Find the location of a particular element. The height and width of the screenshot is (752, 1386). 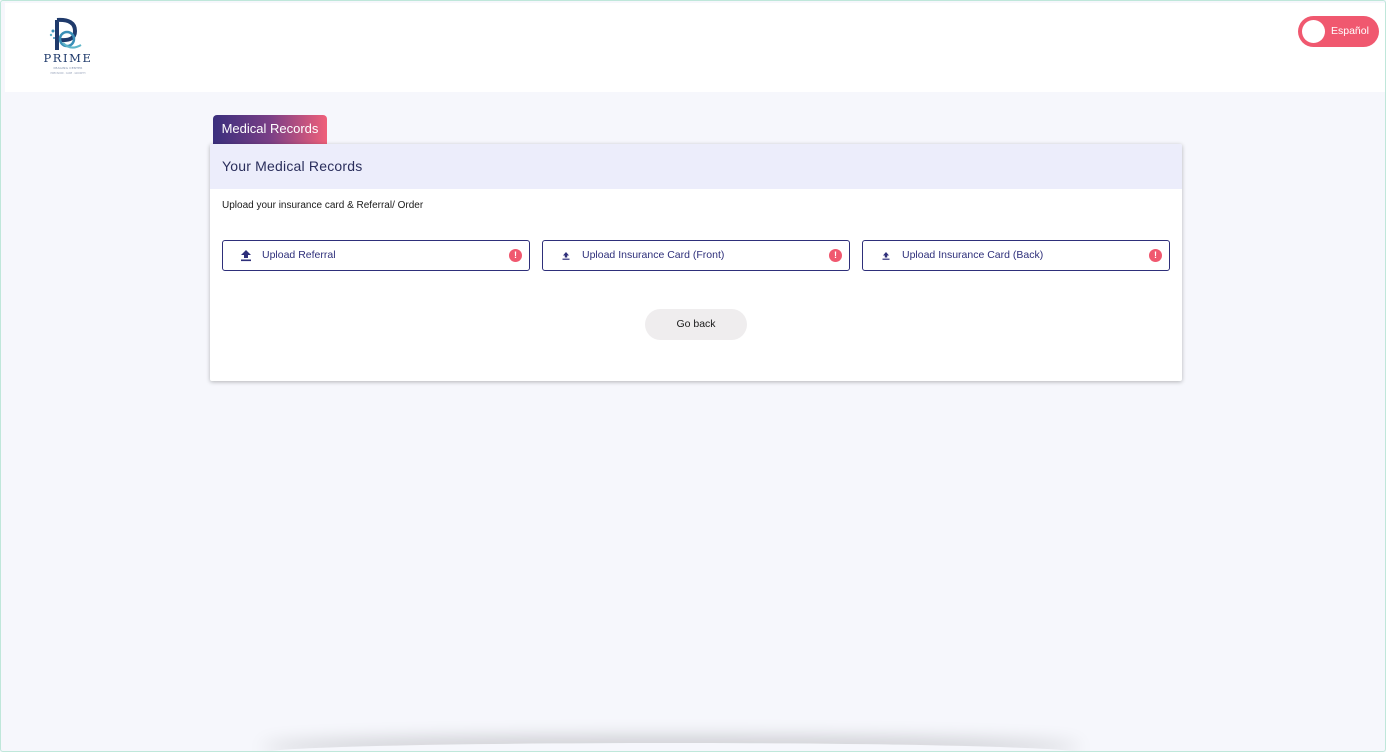

language-toggle-label: Español is located at coordinates (1350, 31).